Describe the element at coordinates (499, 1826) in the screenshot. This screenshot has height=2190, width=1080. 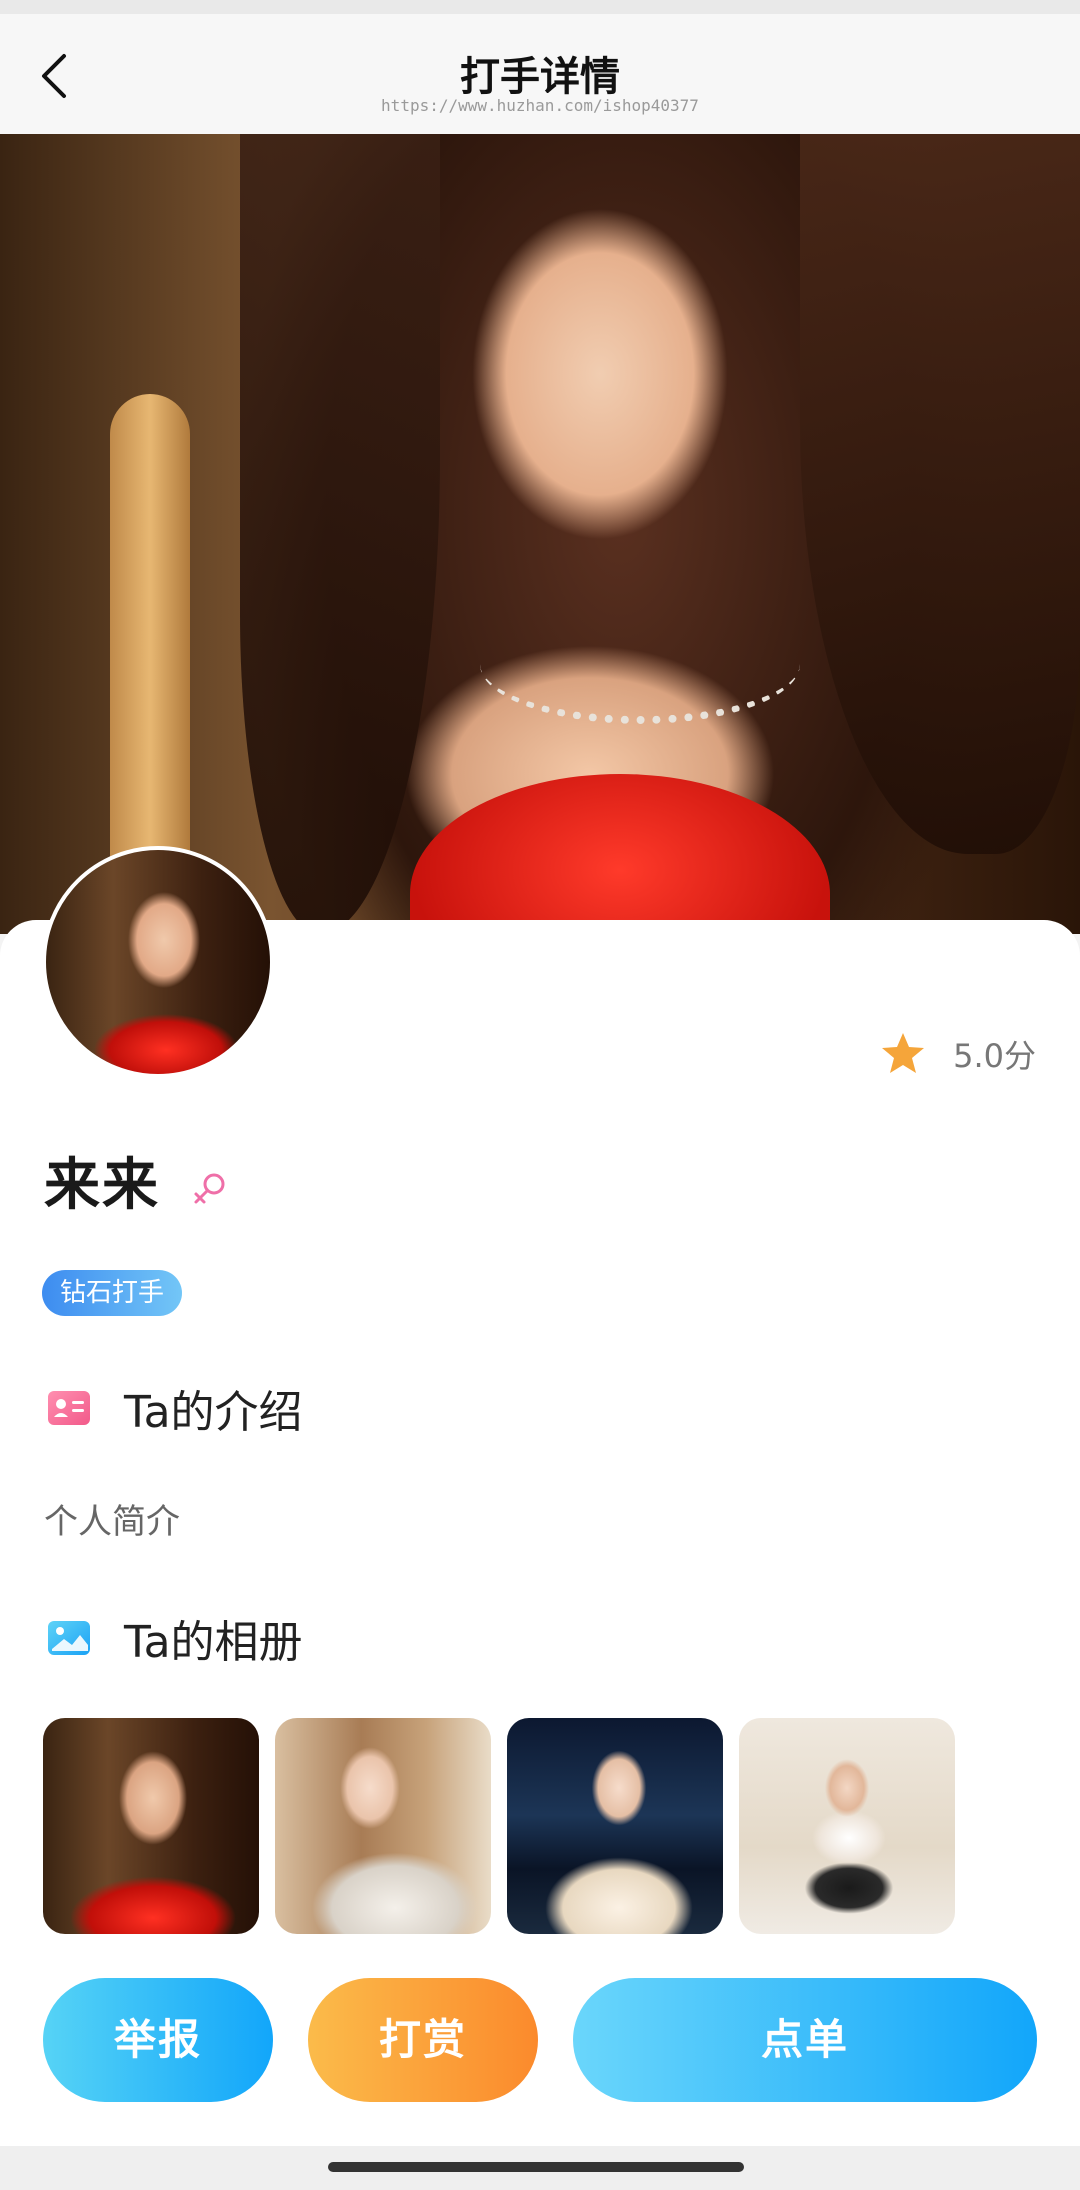
I see `album-grid` at that location.